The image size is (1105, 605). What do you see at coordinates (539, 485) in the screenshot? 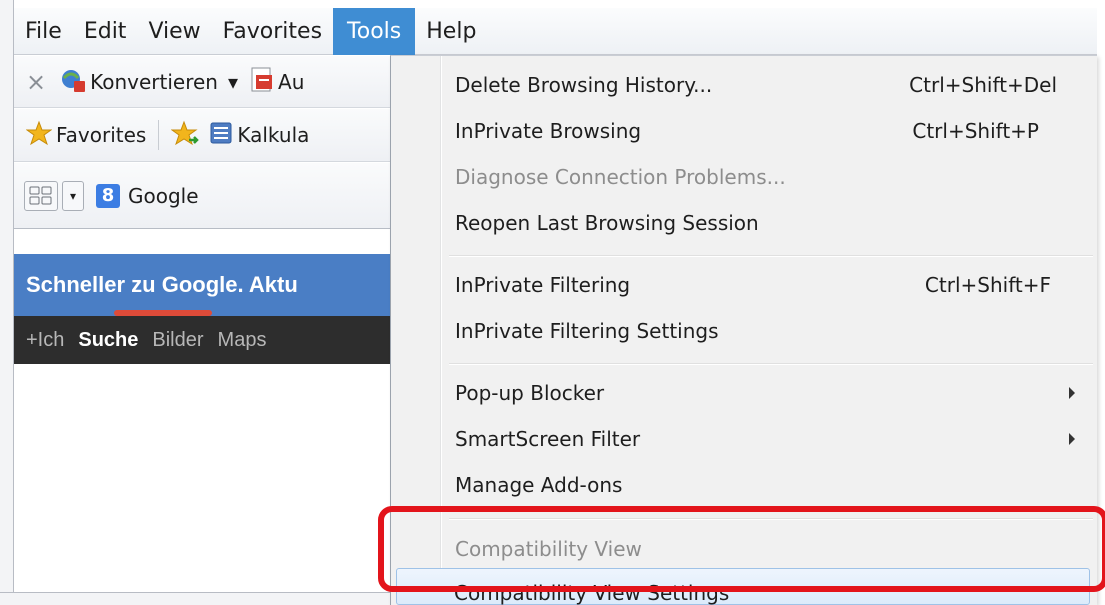
I see `menu-item-label: Manage Add-ons` at bounding box center [539, 485].